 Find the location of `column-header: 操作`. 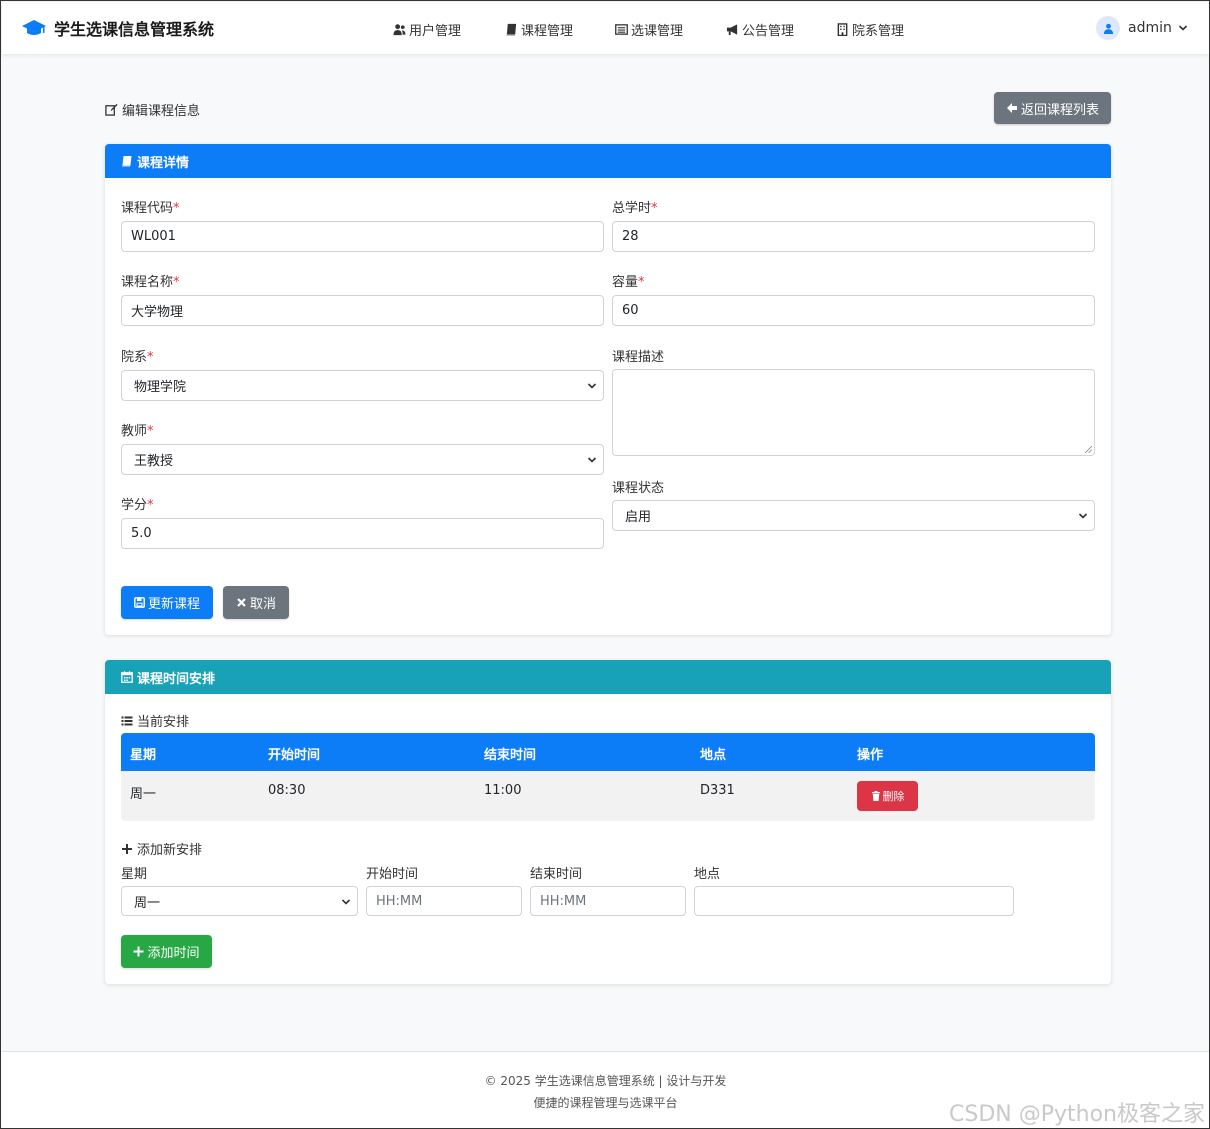

column-header: 操作 is located at coordinates (870, 755).